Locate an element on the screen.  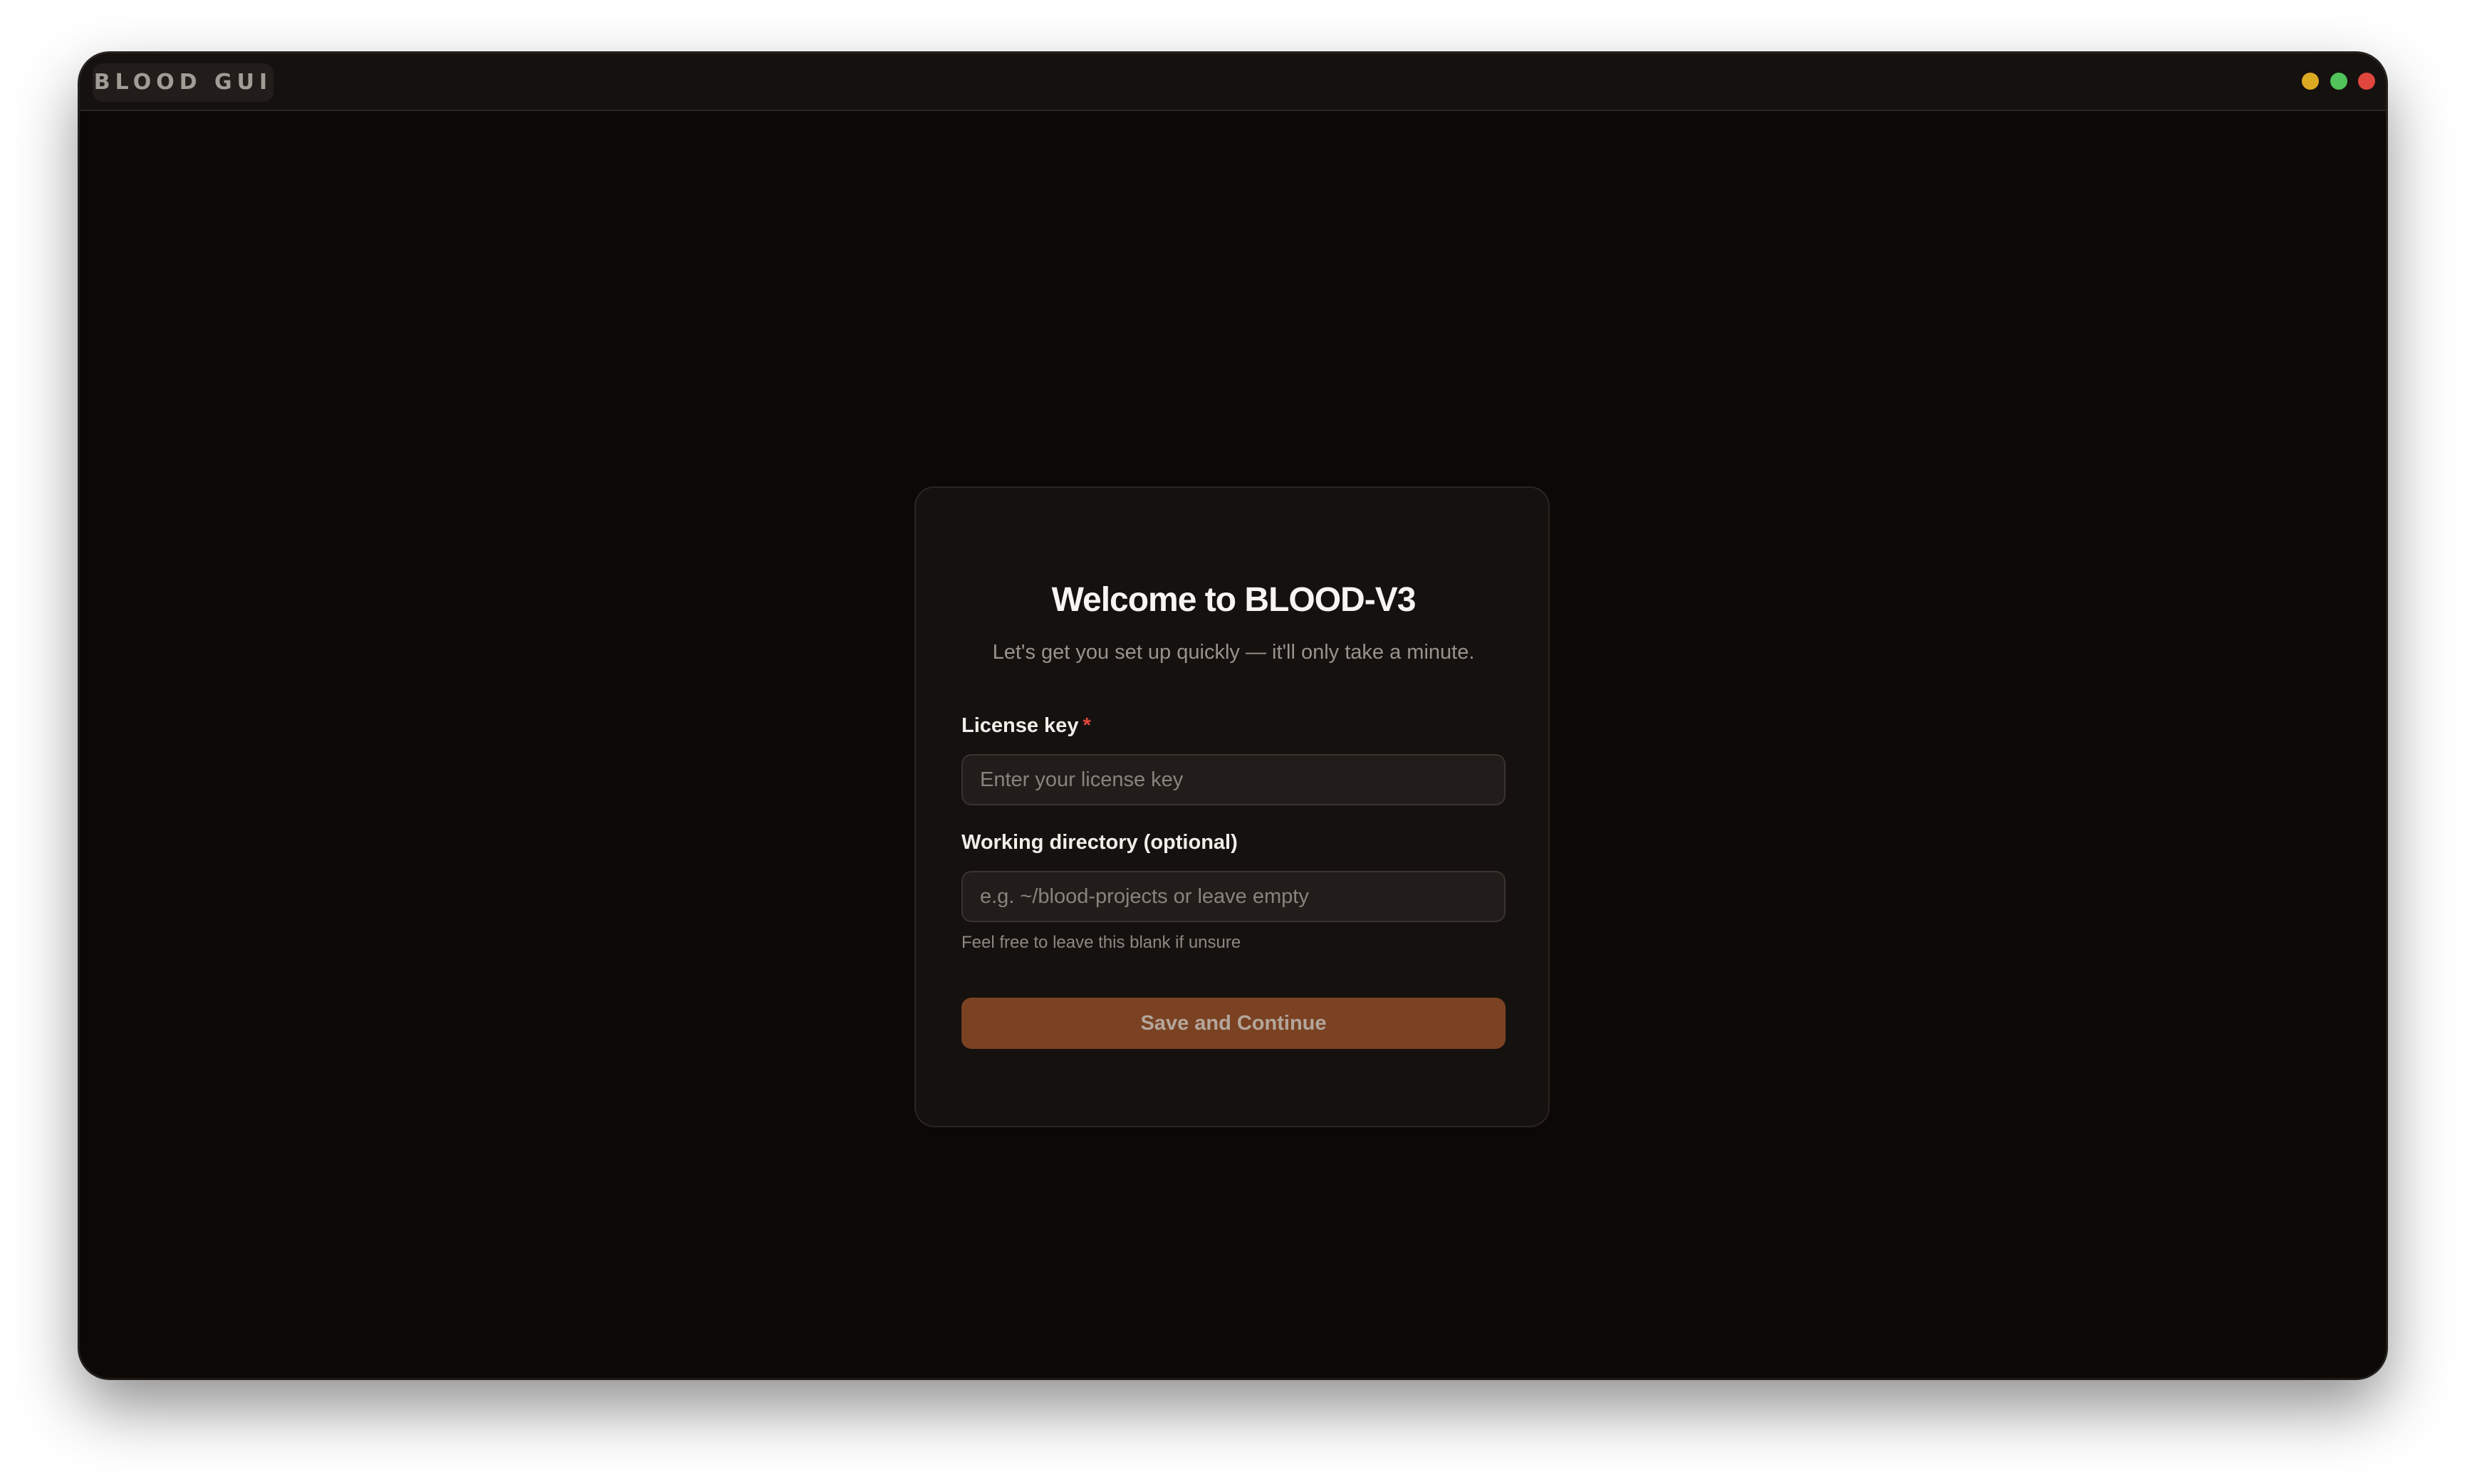
close-button is located at coordinates (2366, 81).